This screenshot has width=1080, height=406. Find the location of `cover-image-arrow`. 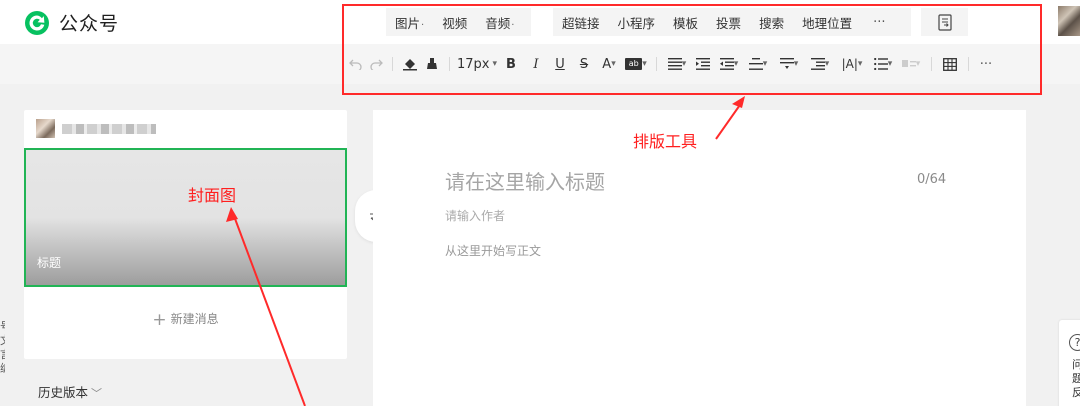

cover-image-arrow is located at coordinates (269, 310).